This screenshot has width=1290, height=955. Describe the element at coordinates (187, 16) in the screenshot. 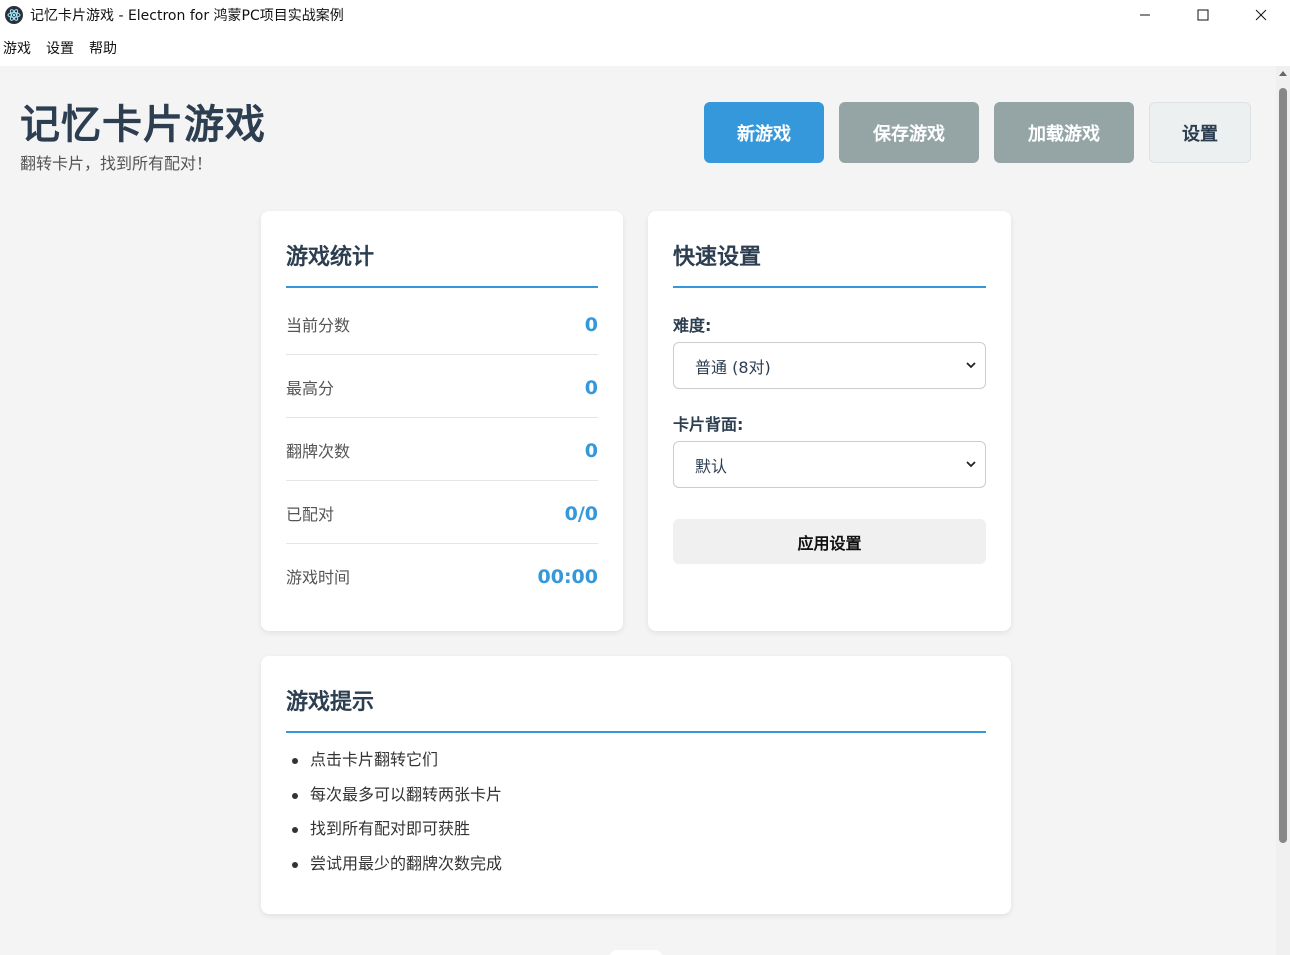

I see `window-title: 记忆卡片游戏 - Electron for 鸿蒙PC项目实战案例` at that location.